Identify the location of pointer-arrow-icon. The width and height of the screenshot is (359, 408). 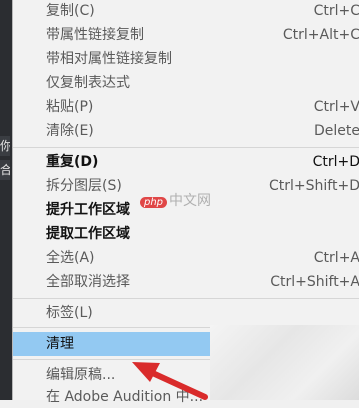
(170, 381).